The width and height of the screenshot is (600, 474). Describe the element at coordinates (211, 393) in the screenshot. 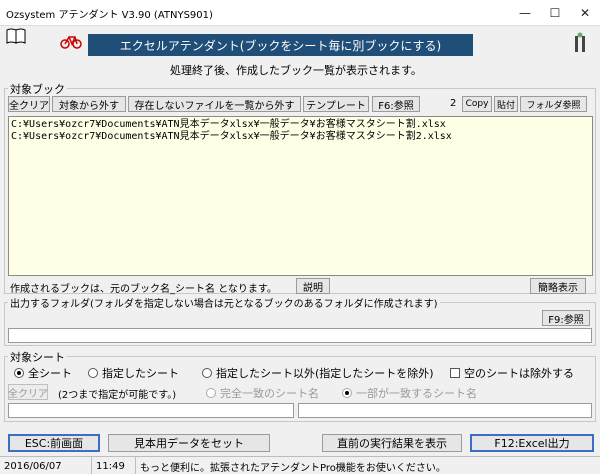

I see `radio-exact-dot` at that location.